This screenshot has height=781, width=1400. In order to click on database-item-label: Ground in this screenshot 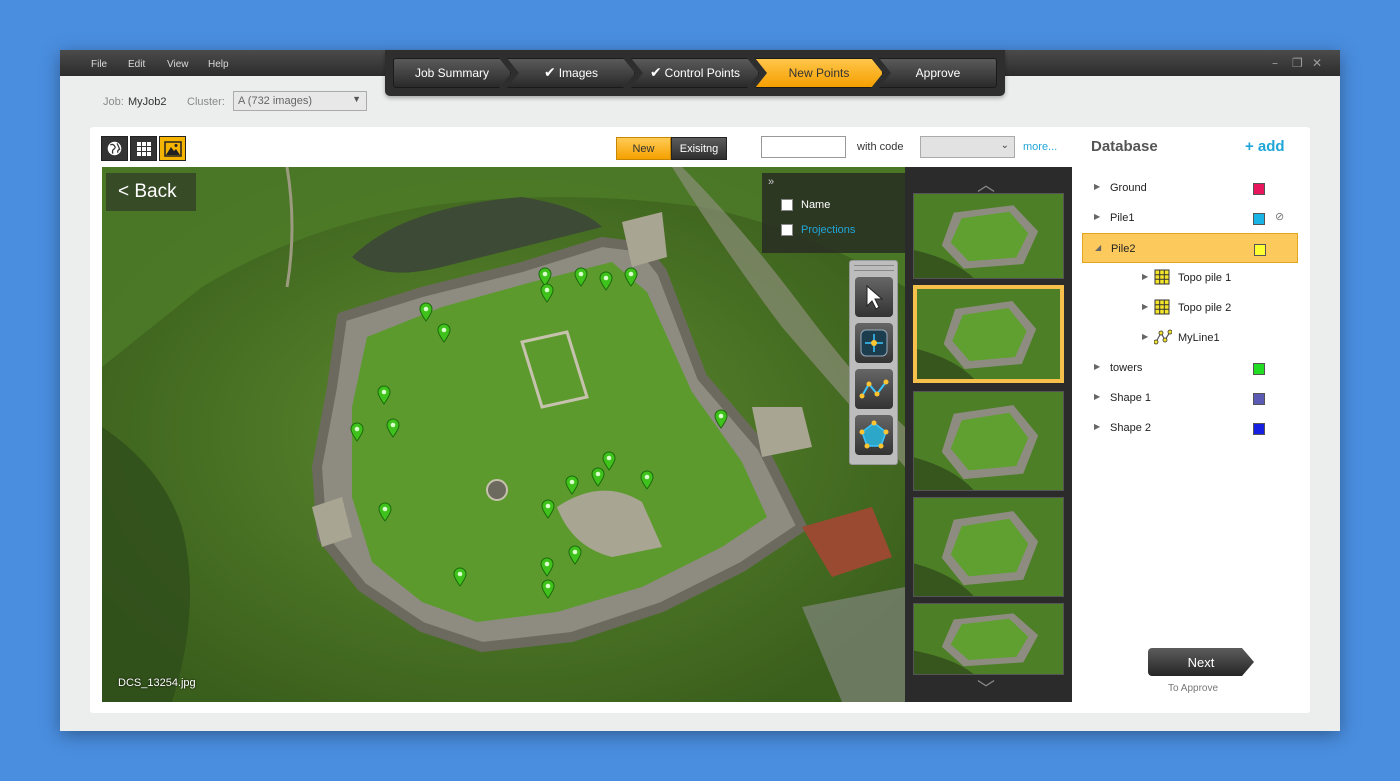, I will do `click(1128, 188)`.